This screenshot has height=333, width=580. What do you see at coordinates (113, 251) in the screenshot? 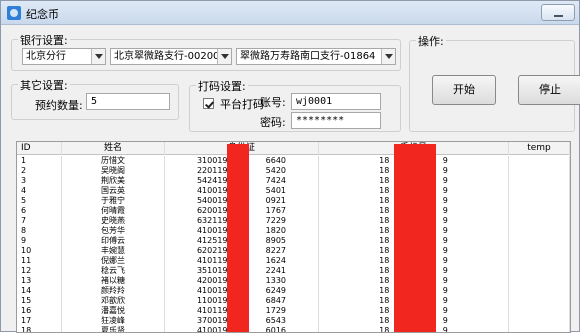
I see `cell-name: 丰婉慧` at bounding box center [113, 251].